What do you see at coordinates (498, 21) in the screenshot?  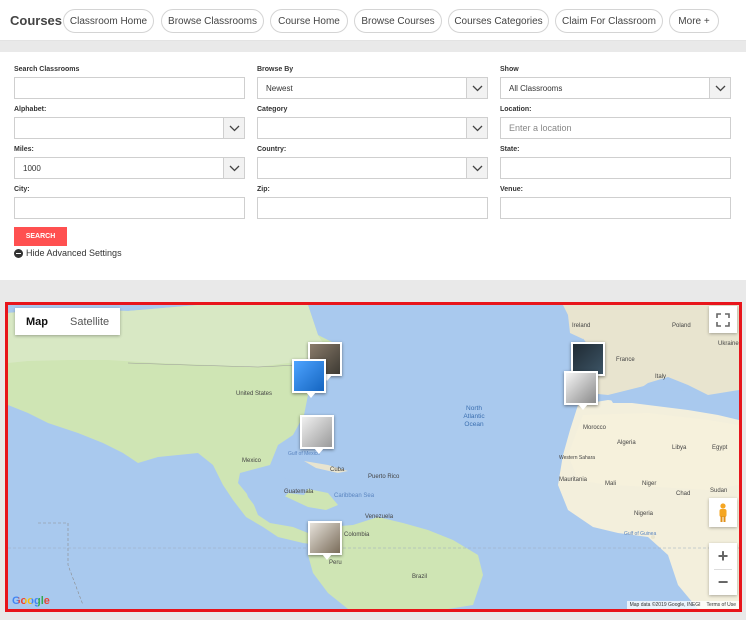 I see `nav-courses-categories: Courses Categories` at bounding box center [498, 21].